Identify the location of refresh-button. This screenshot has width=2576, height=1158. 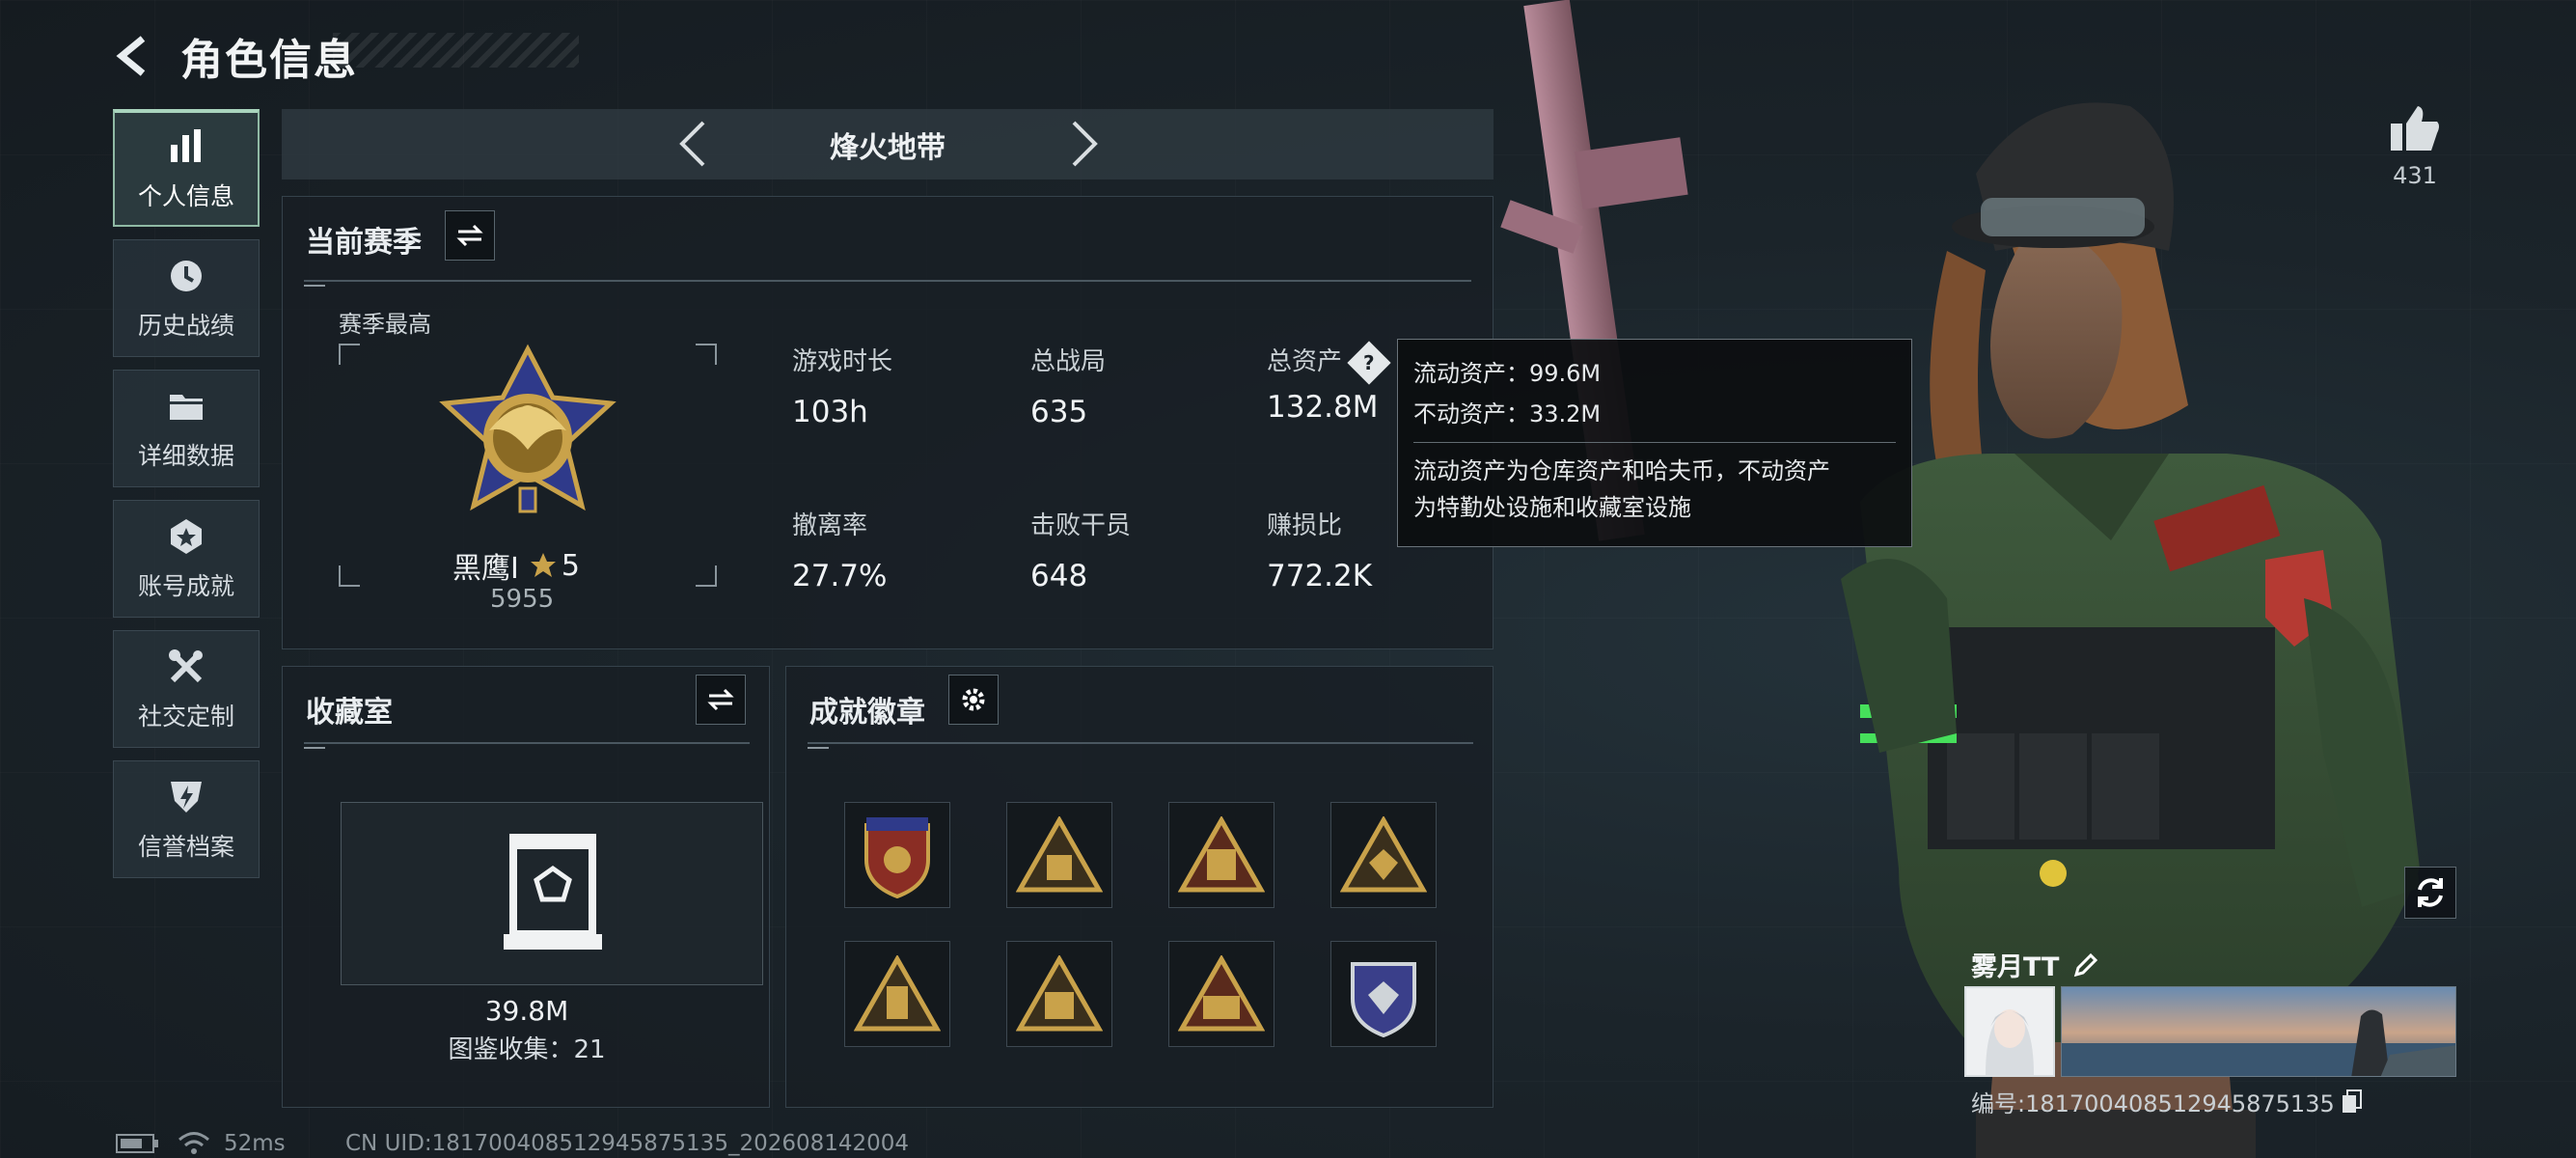
(2430, 893).